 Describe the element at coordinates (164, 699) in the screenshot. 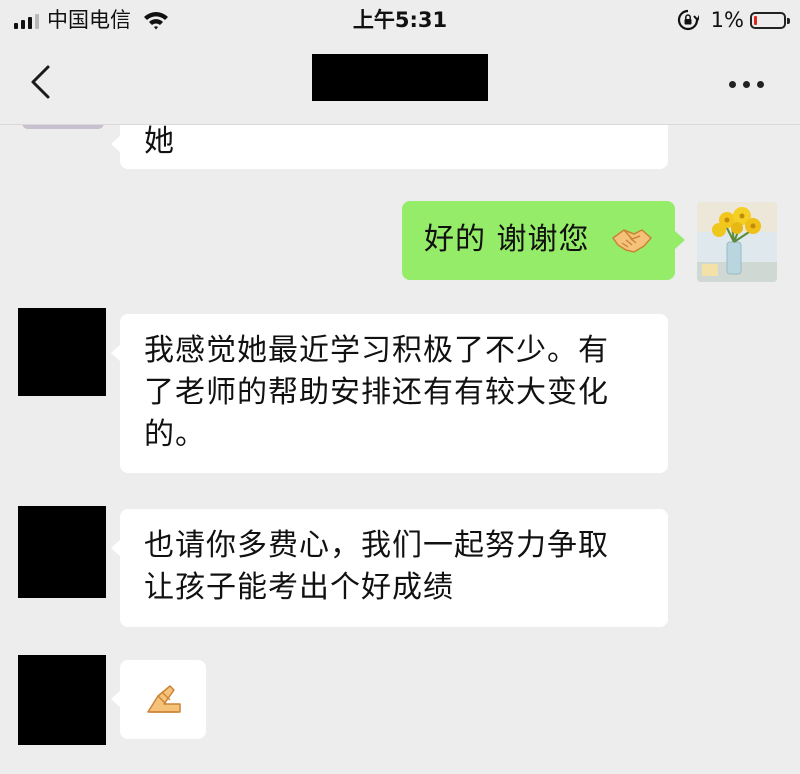

I see `folded-hands-emoji` at that location.